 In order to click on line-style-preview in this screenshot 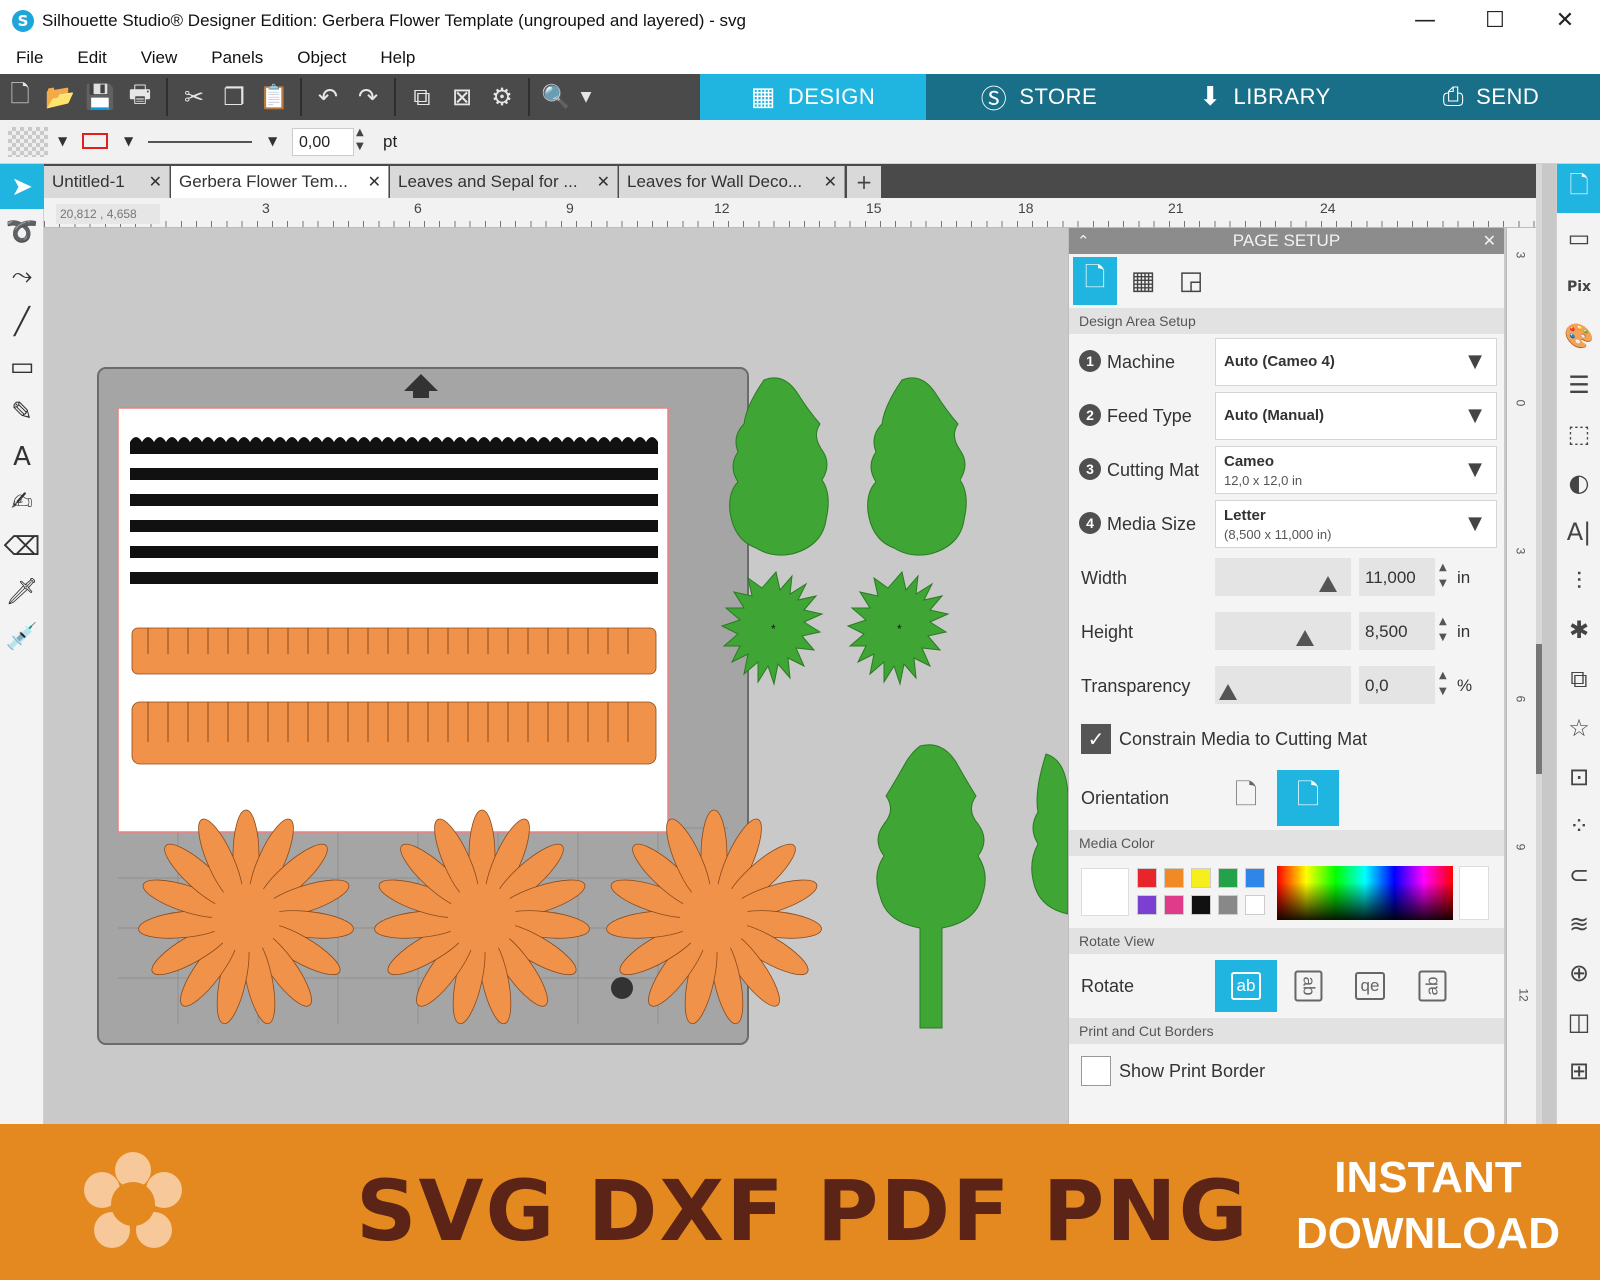, I will do `click(200, 142)`.